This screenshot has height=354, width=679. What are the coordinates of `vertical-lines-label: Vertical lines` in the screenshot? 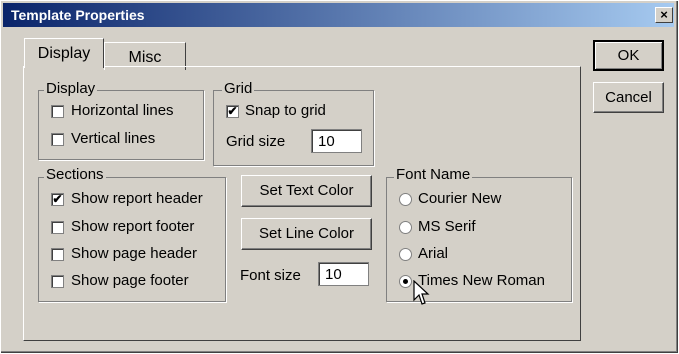 It's located at (113, 138).